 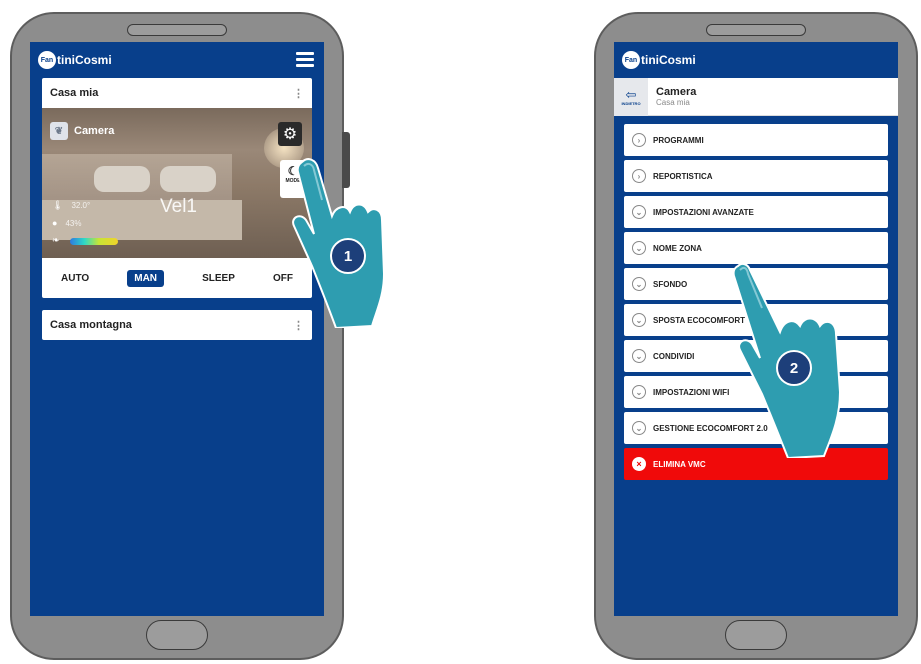 I want to click on back-button: ⇦ INDIETRO, so click(x=631, y=96).